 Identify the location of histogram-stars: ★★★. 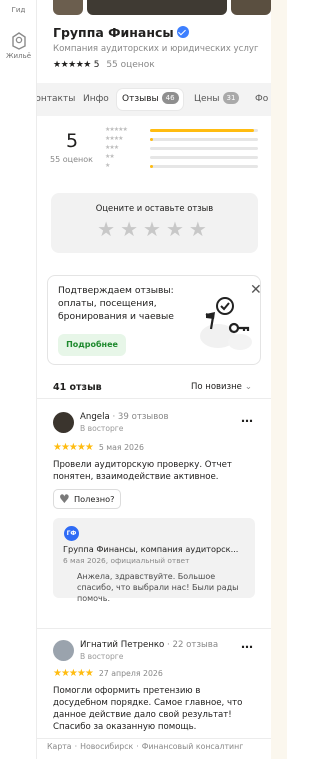
(112, 147).